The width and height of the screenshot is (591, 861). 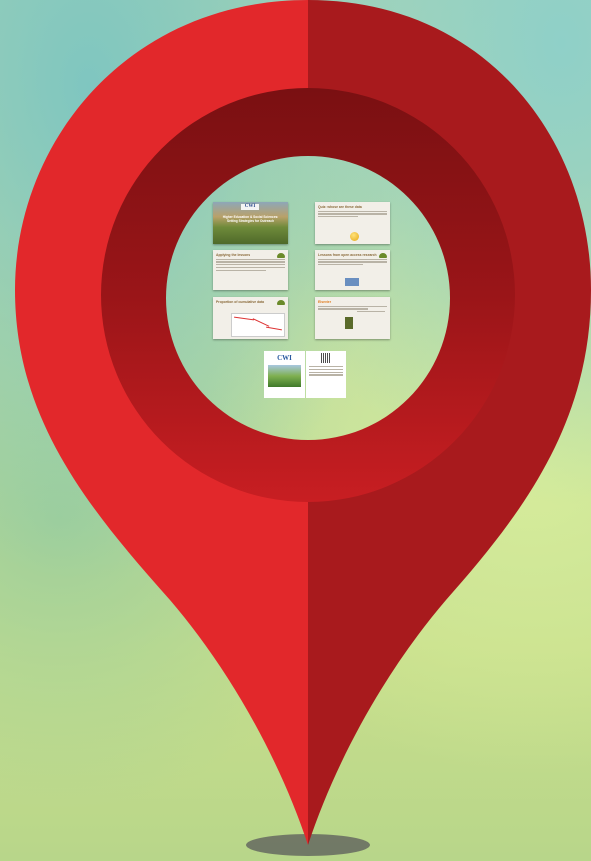 I want to click on qr-code-icon, so click(x=326, y=358).